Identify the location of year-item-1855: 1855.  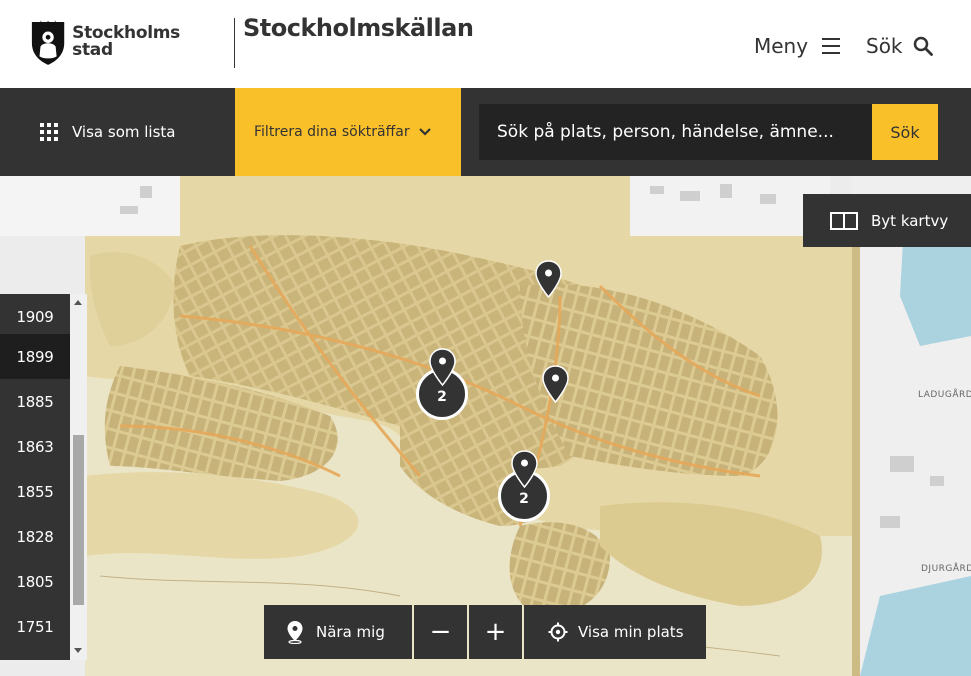
(35, 491).